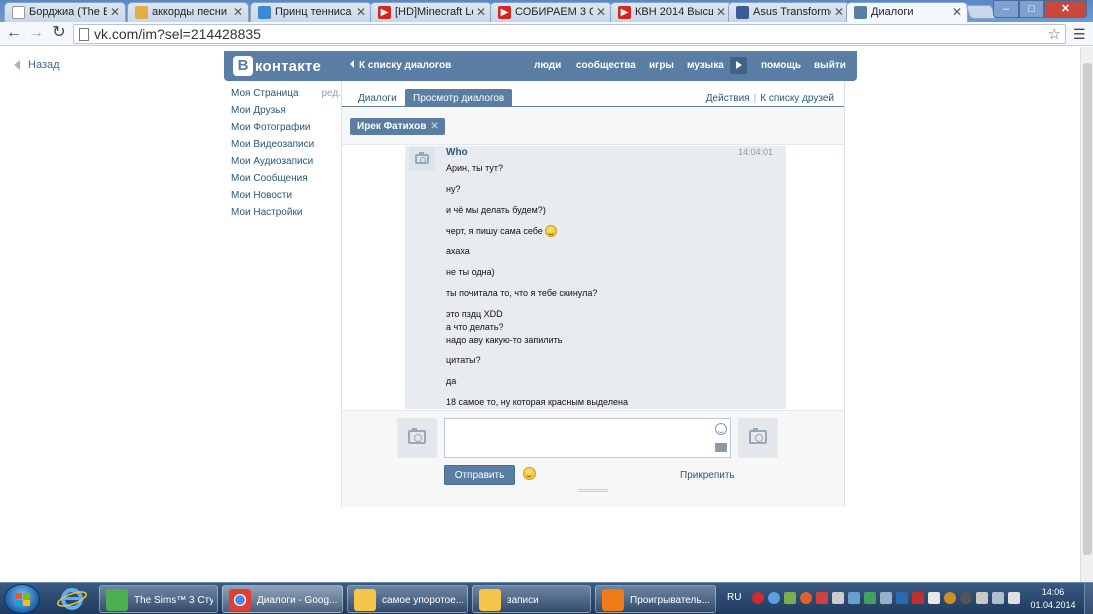  I want to click on left-menu-item-friends: Мои Друзья, so click(286, 113).